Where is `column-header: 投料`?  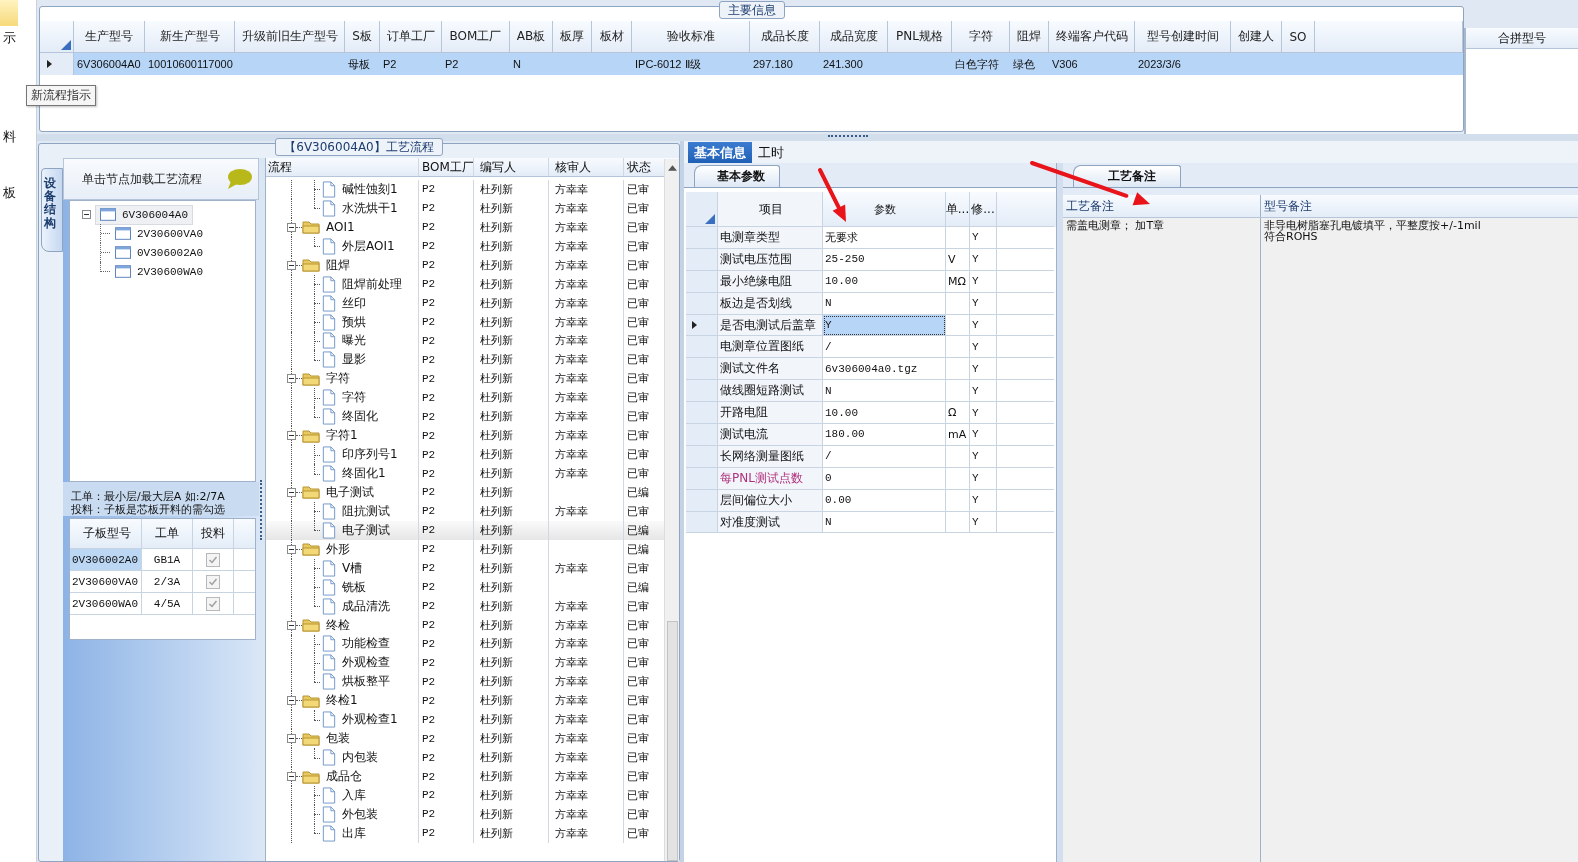 column-header: 投料 is located at coordinates (213, 534).